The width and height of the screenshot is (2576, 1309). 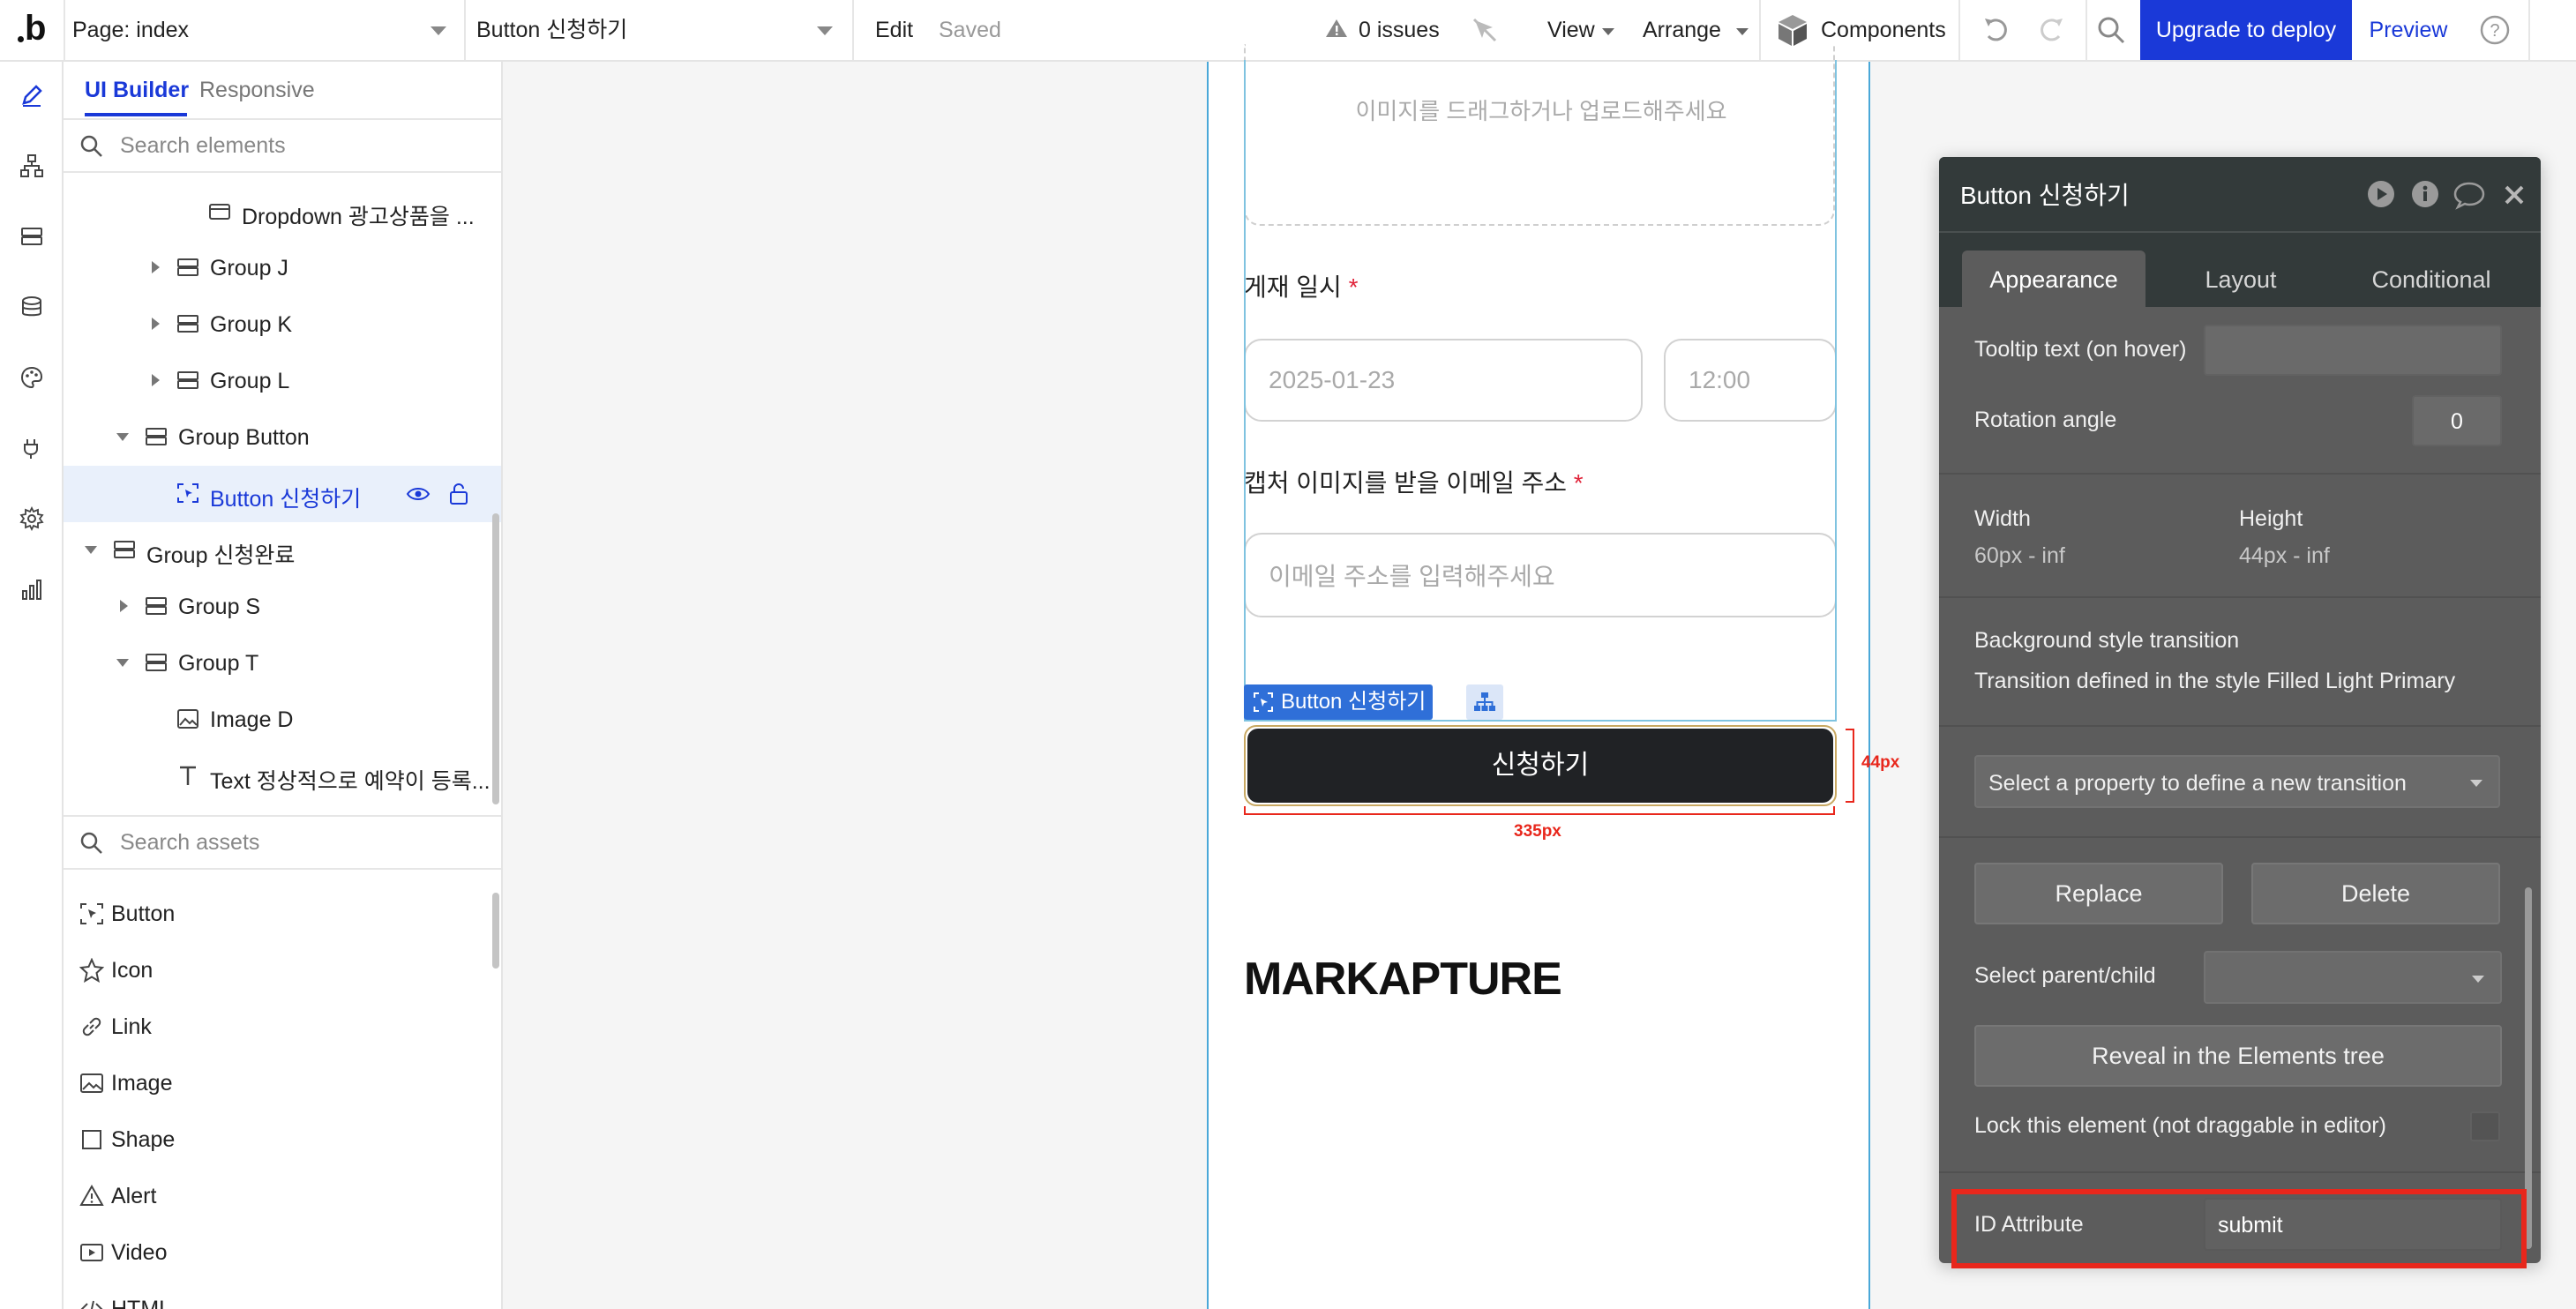 What do you see at coordinates (203, 146) in the screenshot?
I see `search-elements-input: Search elements` at bounding box center [203, 146].